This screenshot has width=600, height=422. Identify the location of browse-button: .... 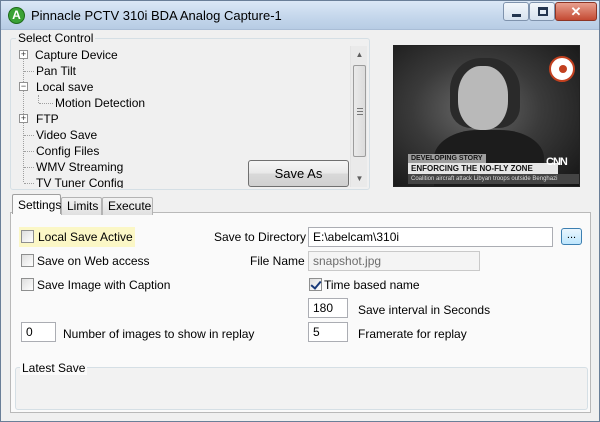
(571, 236).